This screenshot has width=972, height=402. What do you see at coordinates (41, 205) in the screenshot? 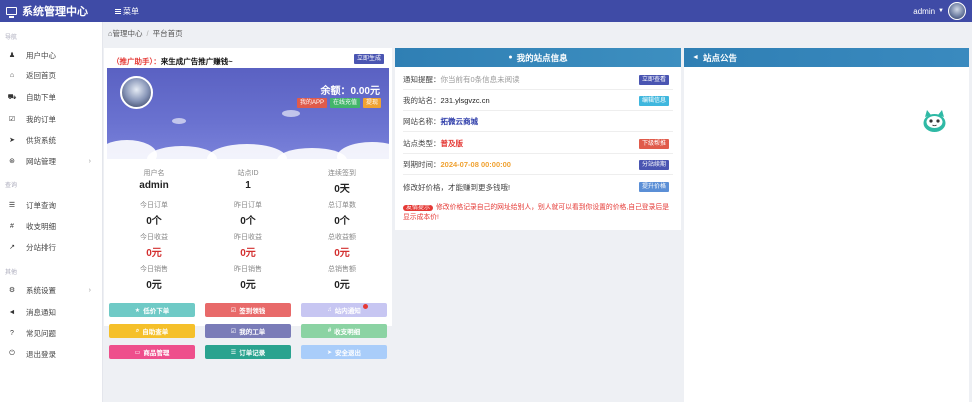
I see `sidebar-item-label: 订单查询` at bounding box center [41, 205].